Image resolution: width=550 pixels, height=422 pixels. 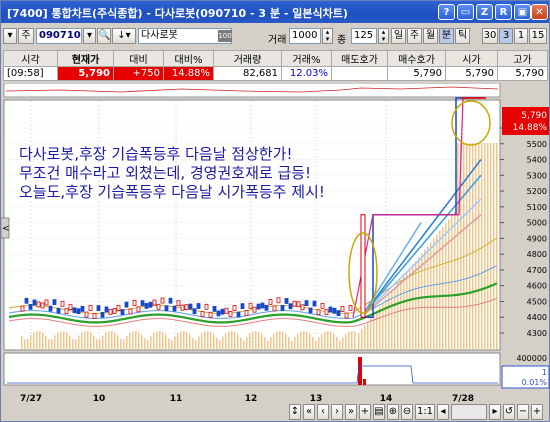 I want to click on help-button: ?, so click(x=446, y=12).